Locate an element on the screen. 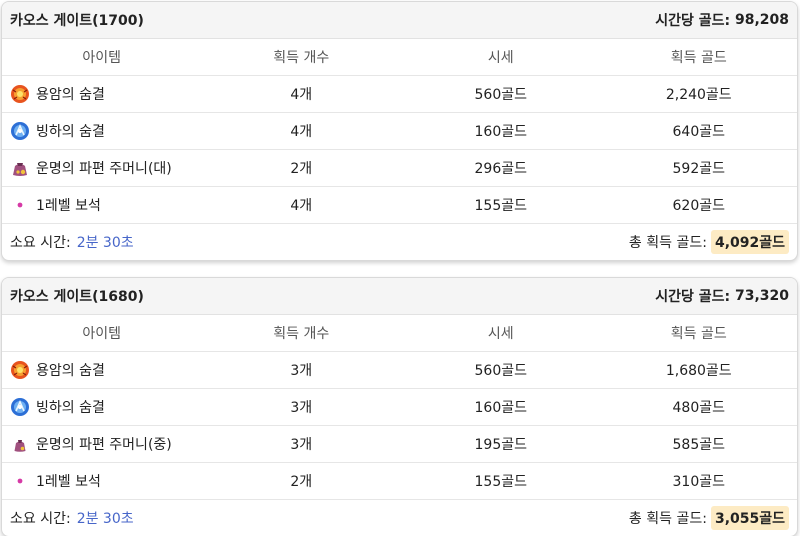 Image resolution: width=800 pixels, height=536 pixels. table-row: 용암의 숨결 4개 560골드 2,240골드 is located at coordinates (399, 94).